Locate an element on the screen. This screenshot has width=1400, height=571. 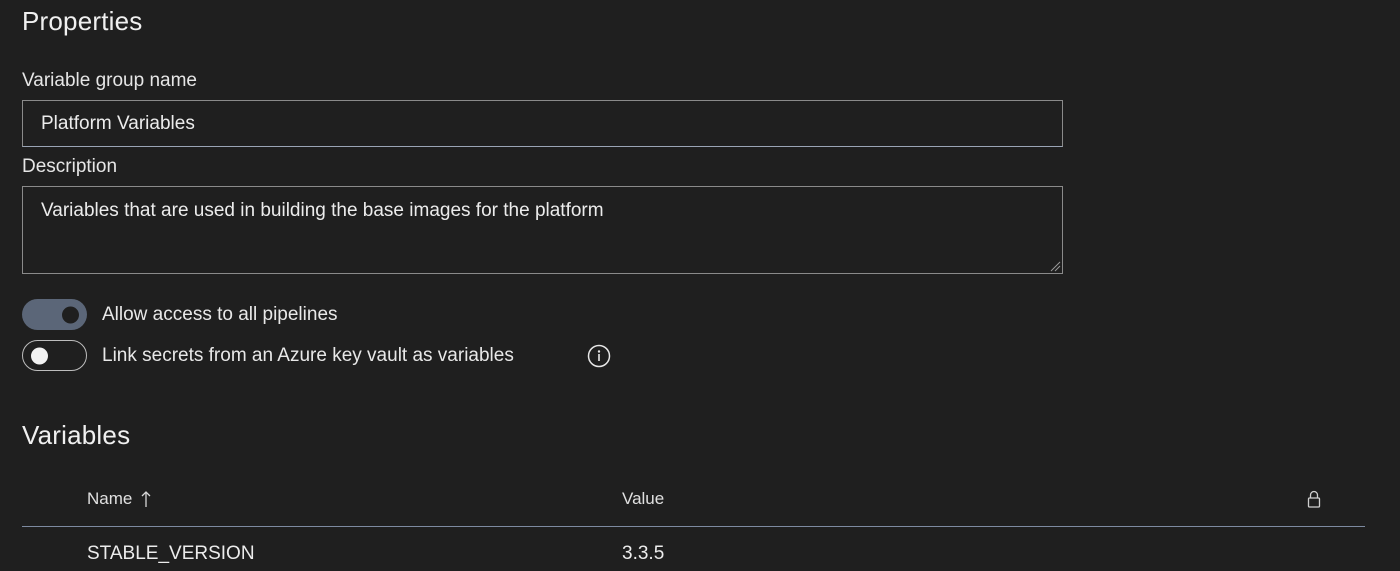
variables-heading: Variables is located at coordinates (76, 435).